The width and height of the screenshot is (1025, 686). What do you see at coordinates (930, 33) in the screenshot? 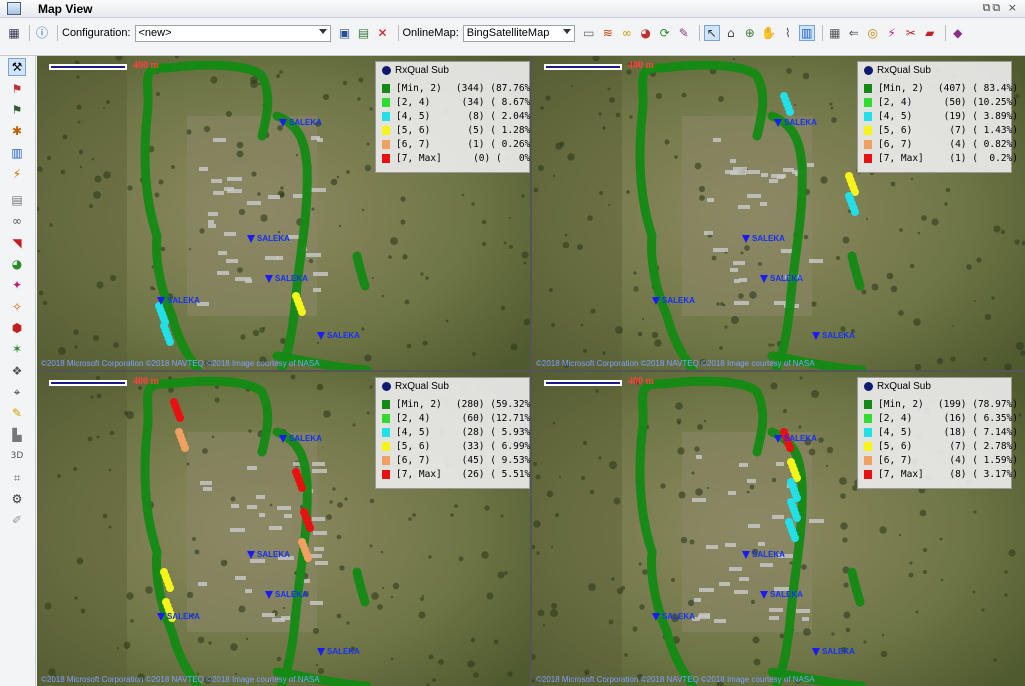
I see `briefcase-icon: ▰` at bounding box center [930, 33].